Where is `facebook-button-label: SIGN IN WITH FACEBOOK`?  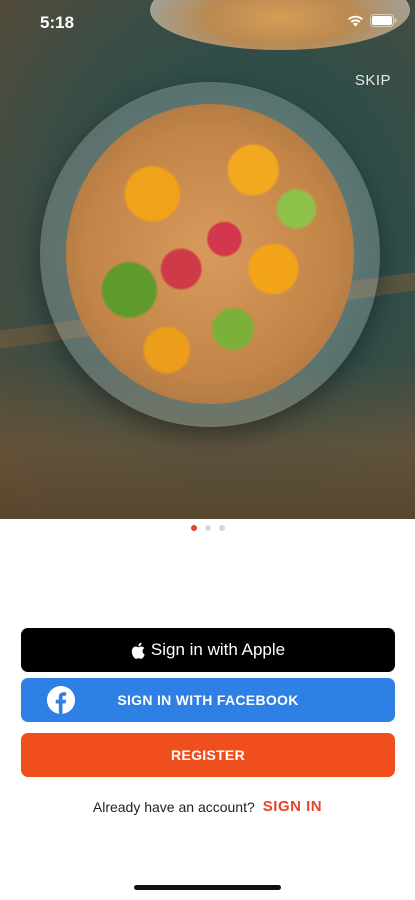
facebook-button-label: SIGN IN WITH FACEBOOK is located at coordinates (208, 700).